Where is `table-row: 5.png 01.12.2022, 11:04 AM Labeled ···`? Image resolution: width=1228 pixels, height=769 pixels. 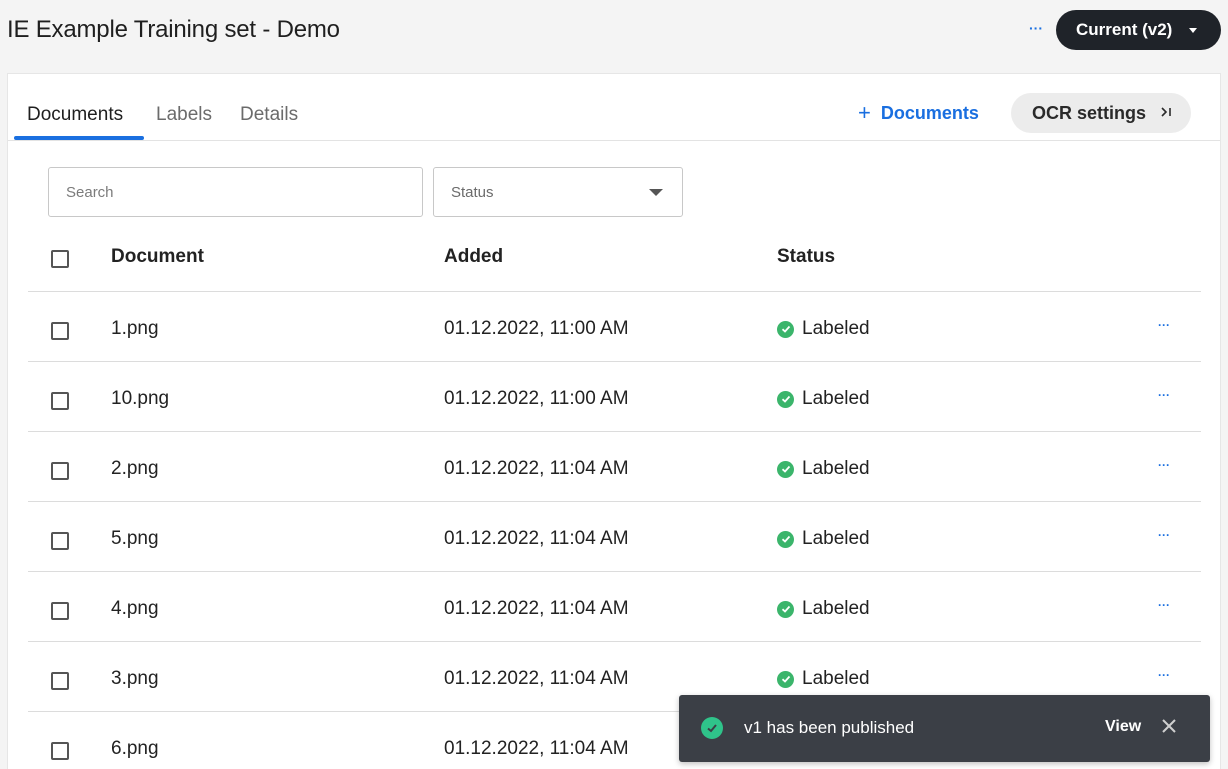
table-row: 5.png 01.12.2022, 11:04 AM Labeled ··· is located at coordinates (614, 537).